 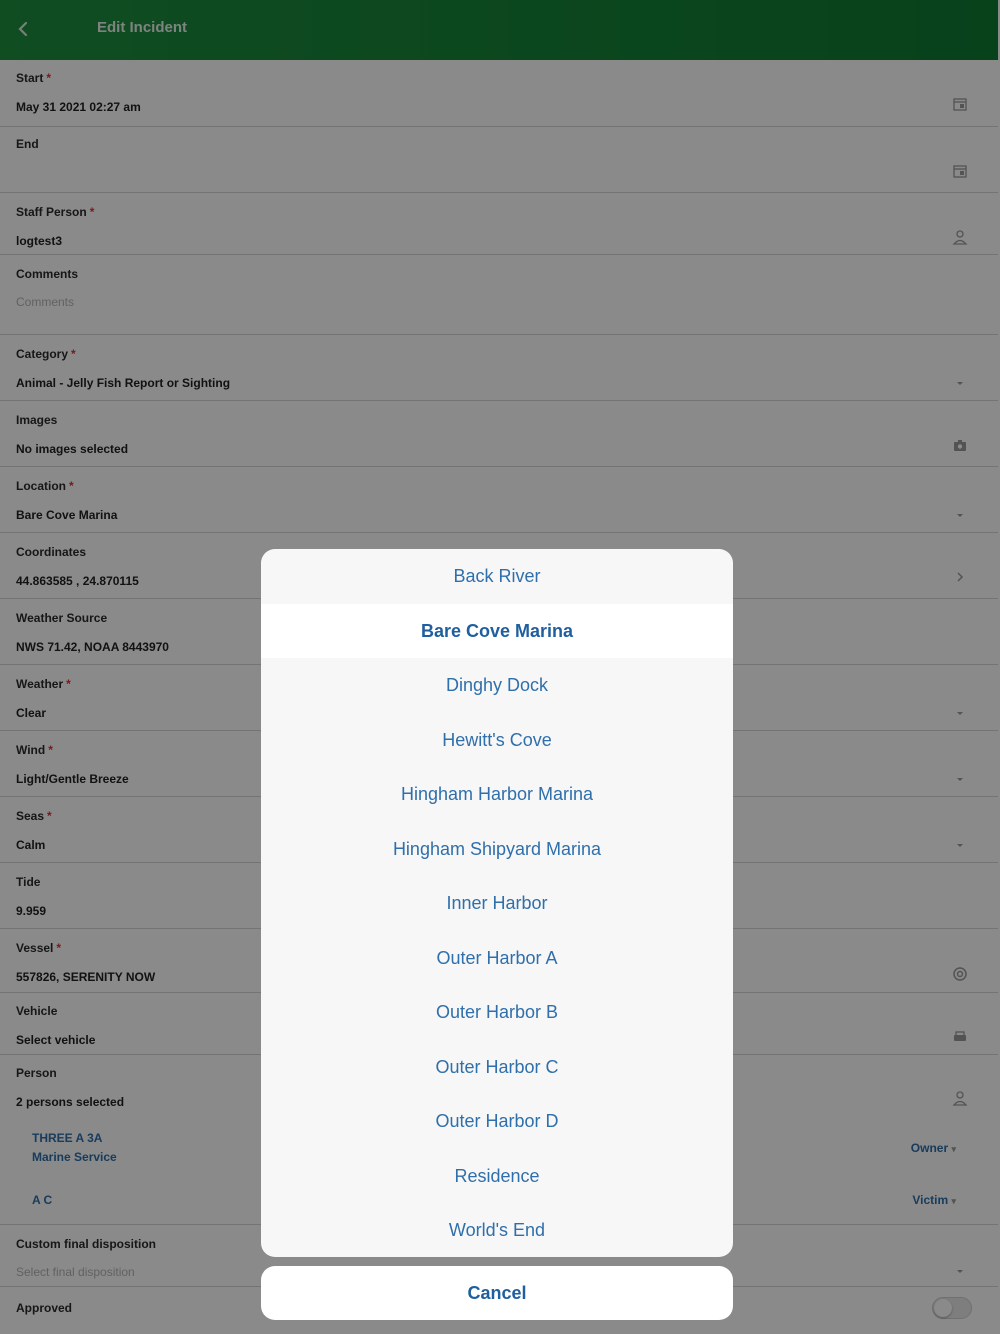 What do you see at coordinates (497, 1293) in the screenshot?
I see `cancel-button: Cancel` at bounding box center [497, 1293].